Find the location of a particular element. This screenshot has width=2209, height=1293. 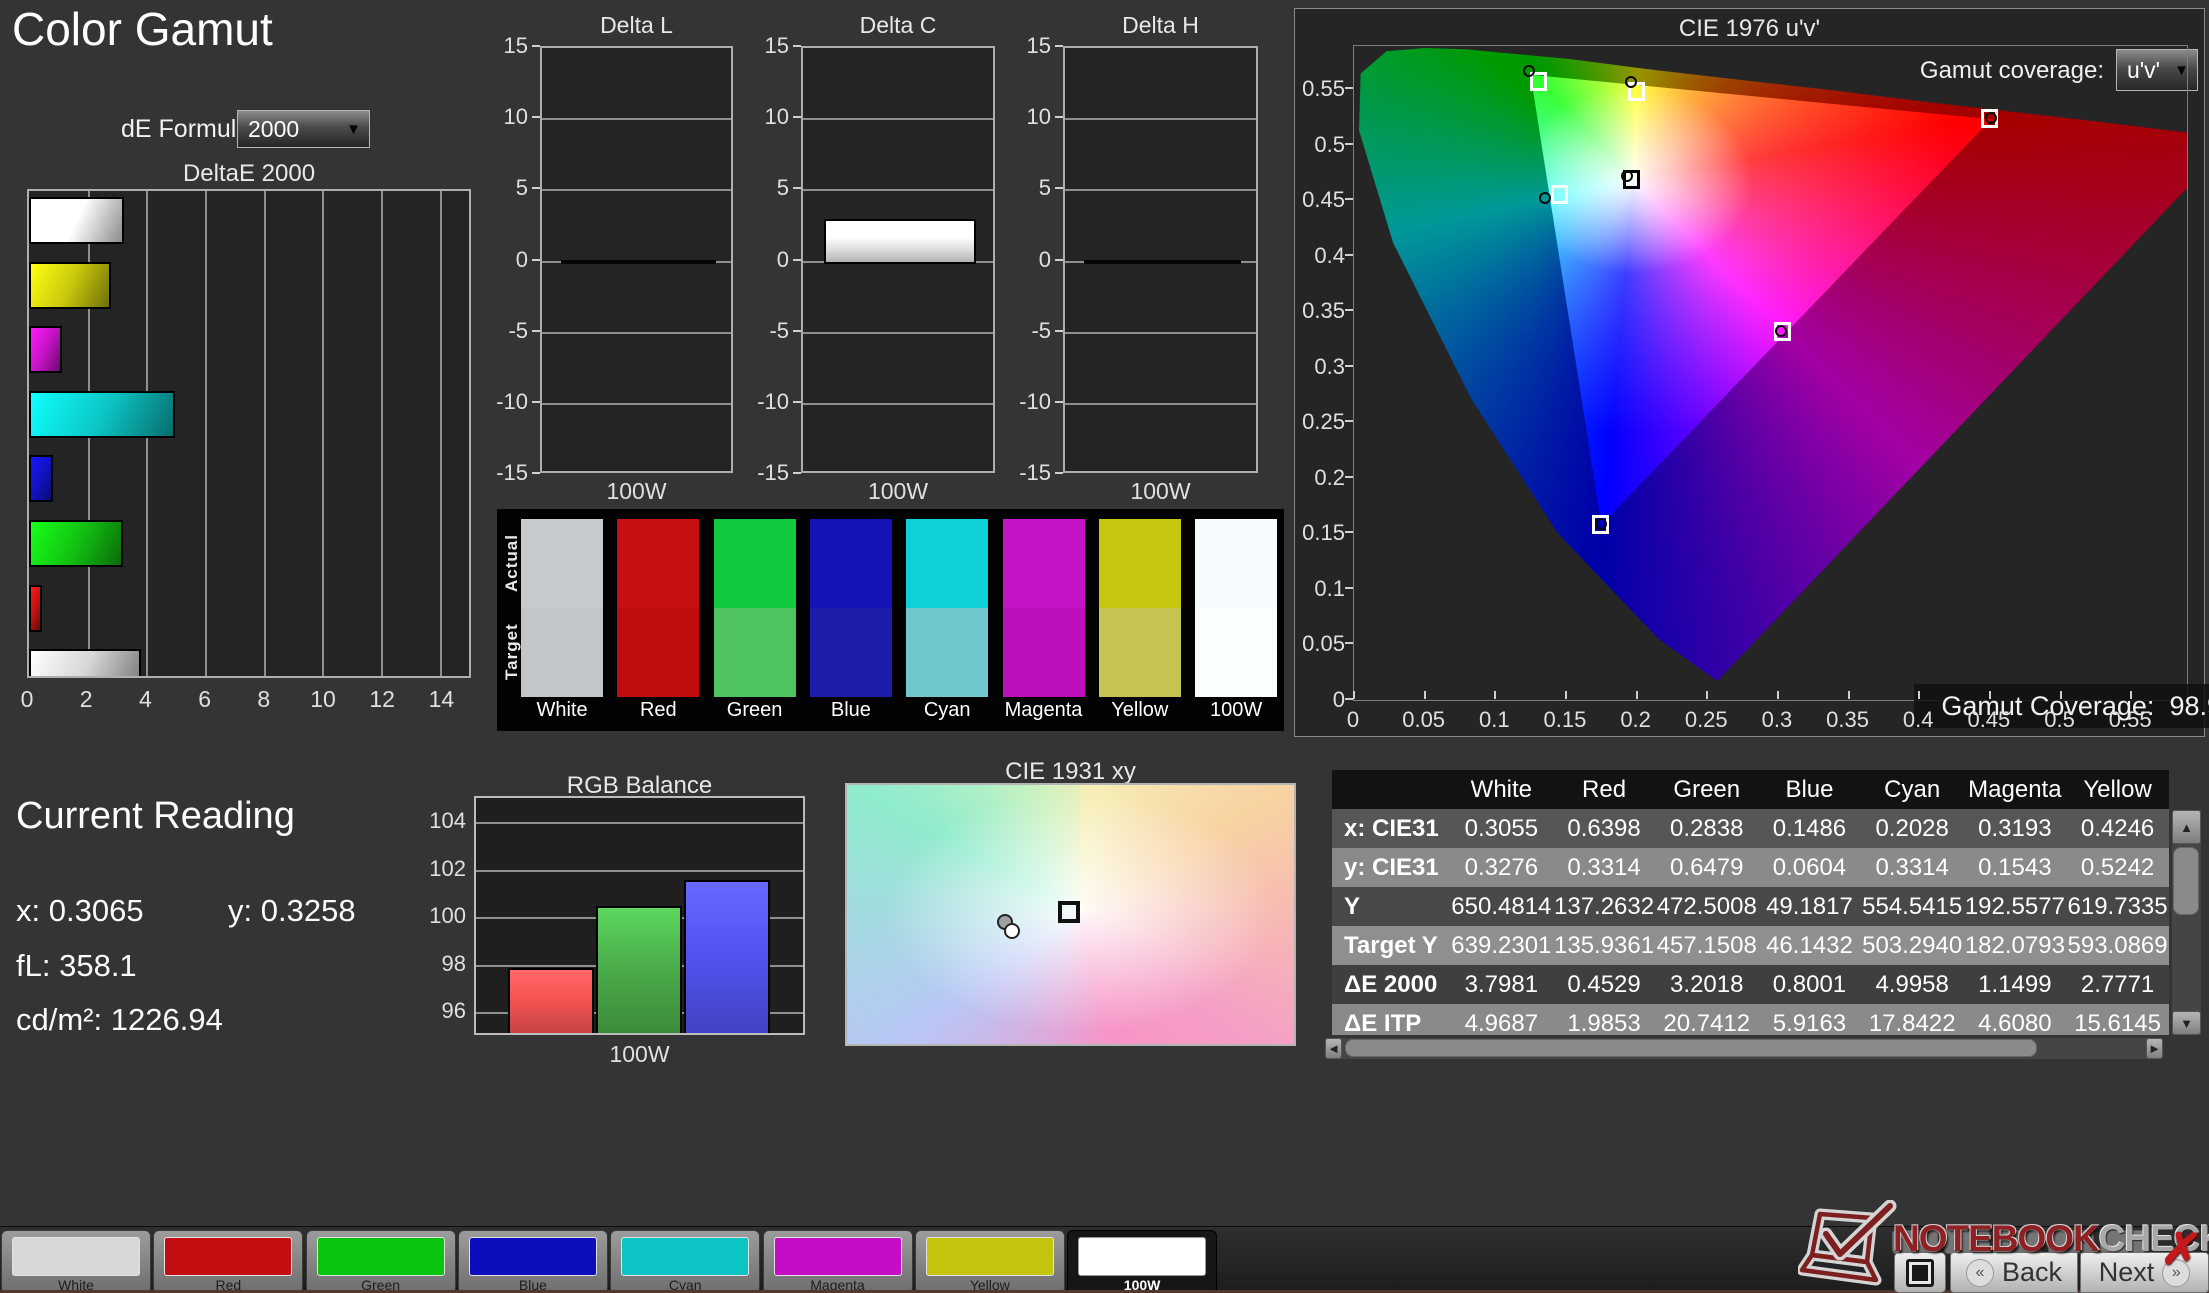

swatch-yellow is located at coordinates (1139, 608).